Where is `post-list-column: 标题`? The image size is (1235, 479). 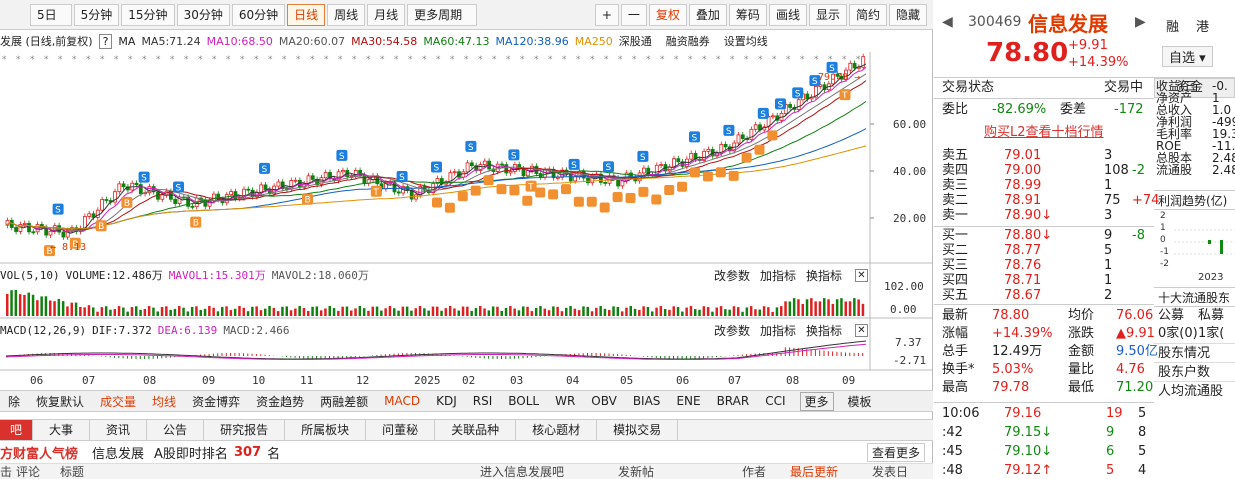 post-list-column: 标题 is located at coordinates (72, 471).